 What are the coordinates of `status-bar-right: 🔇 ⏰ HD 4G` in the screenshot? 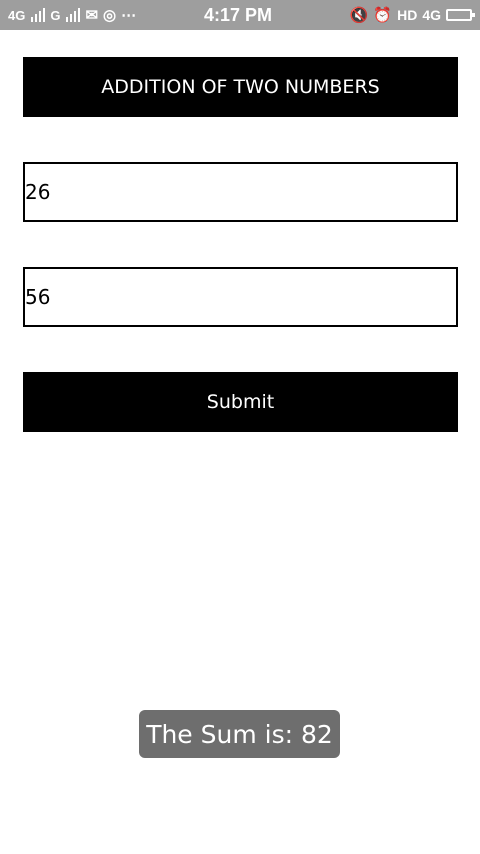 It's located at (412, 15).